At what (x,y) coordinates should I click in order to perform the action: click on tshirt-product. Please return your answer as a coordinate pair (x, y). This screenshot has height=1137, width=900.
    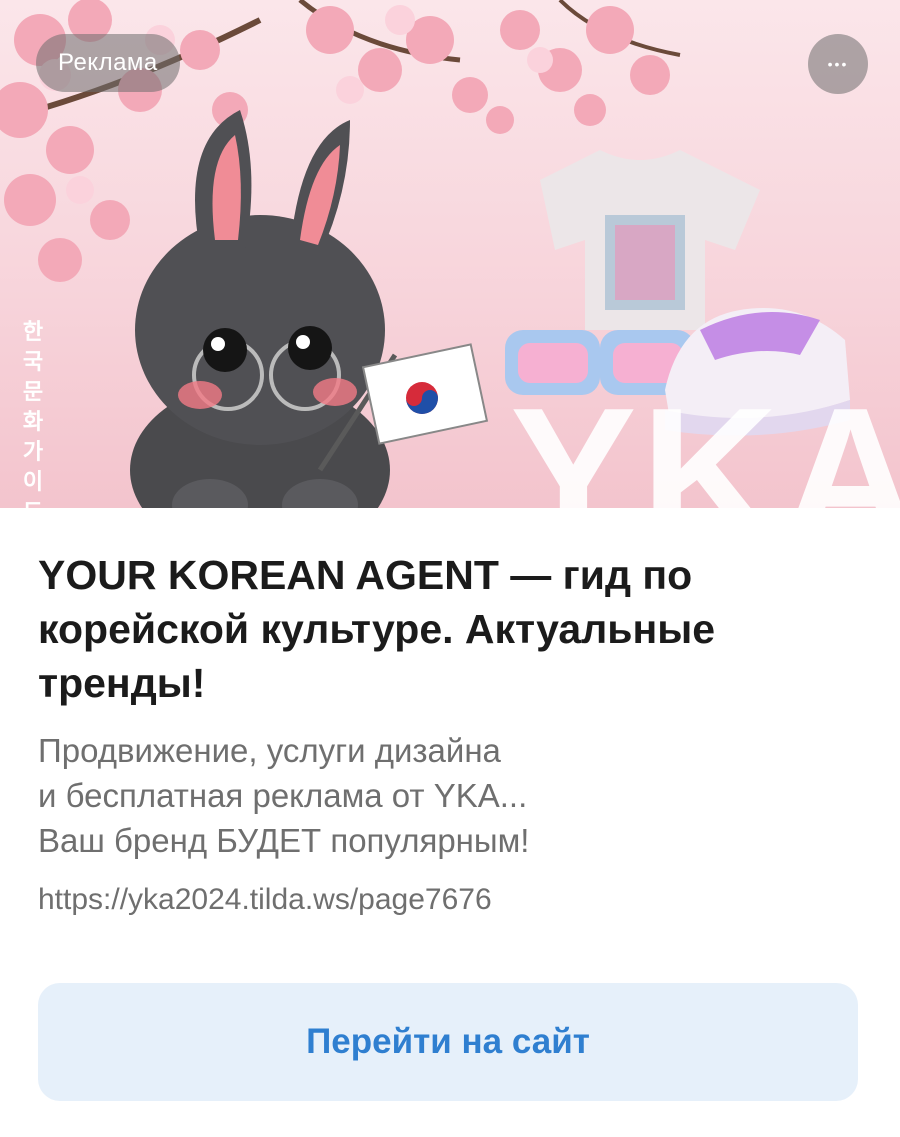
    Looking at the image, I should click on (650, 240).